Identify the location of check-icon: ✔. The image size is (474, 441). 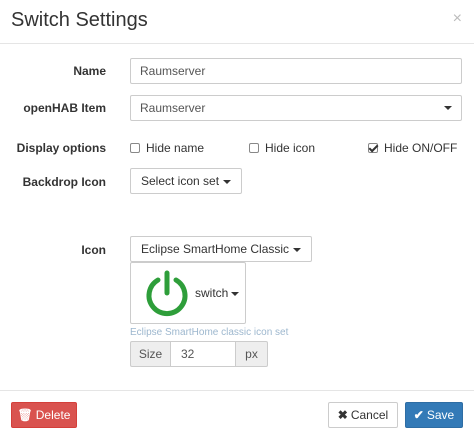
(418, 415).